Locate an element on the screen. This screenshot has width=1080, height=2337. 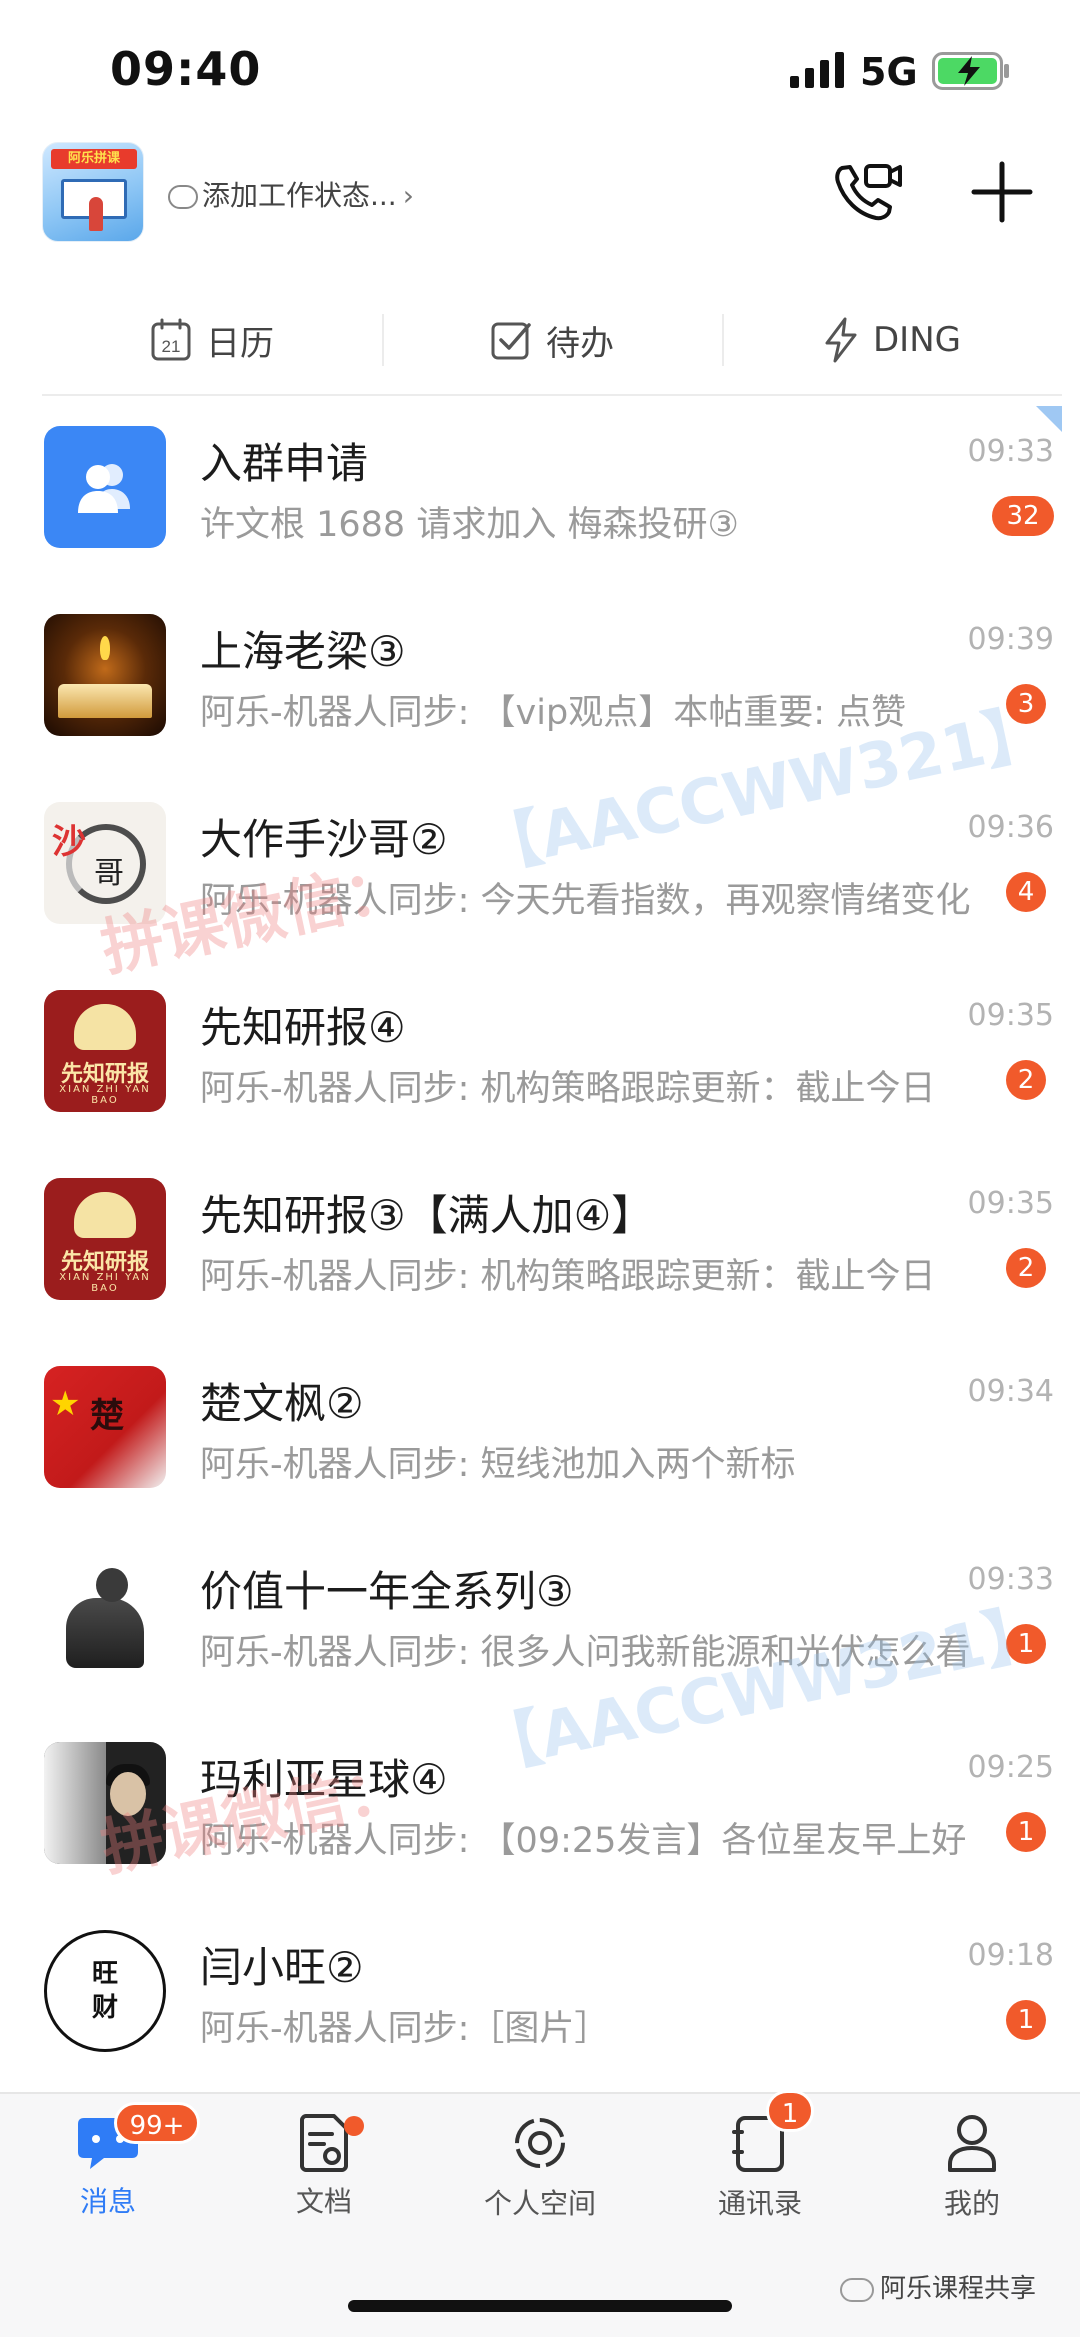
chat-time: 09:39 is located at coordinates (1010, 639).